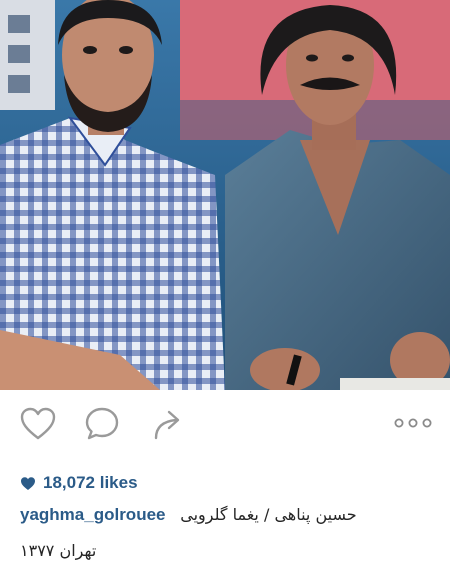  What do you see at coordinates (28, 483) in the screenshot?
I see `heart-filled-icon` at bounding box center [28, 483].